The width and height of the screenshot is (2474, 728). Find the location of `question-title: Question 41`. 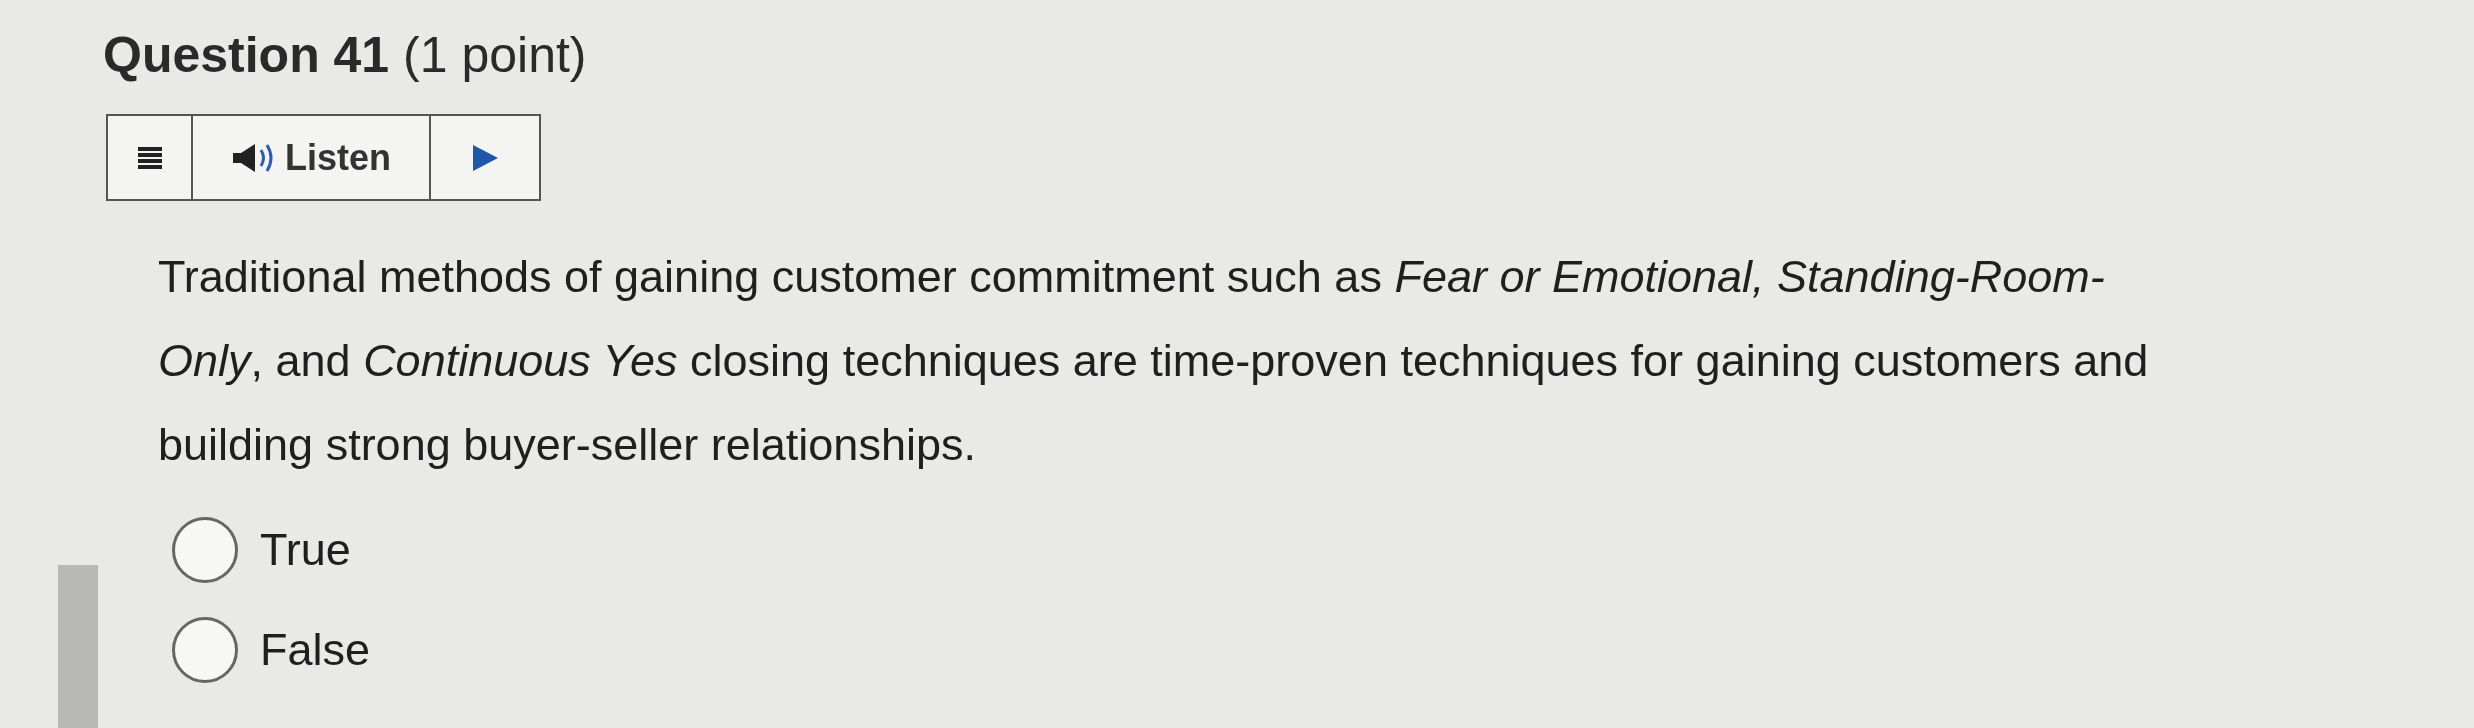

question-title: Question 41 is located at coordinates (246, 55).